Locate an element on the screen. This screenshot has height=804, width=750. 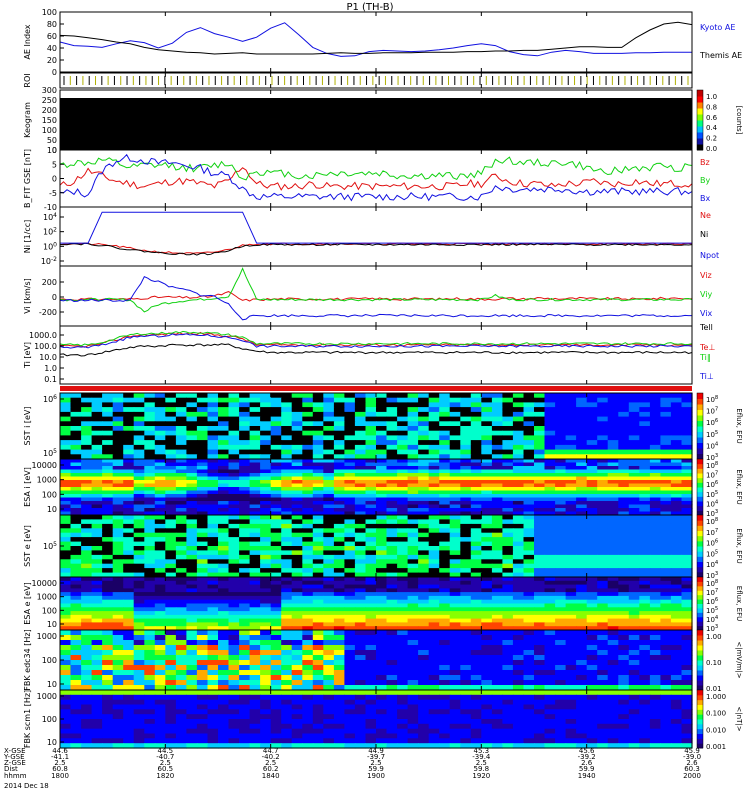
legend-tipar: Ti‖ is located at coordinates (705, 357).